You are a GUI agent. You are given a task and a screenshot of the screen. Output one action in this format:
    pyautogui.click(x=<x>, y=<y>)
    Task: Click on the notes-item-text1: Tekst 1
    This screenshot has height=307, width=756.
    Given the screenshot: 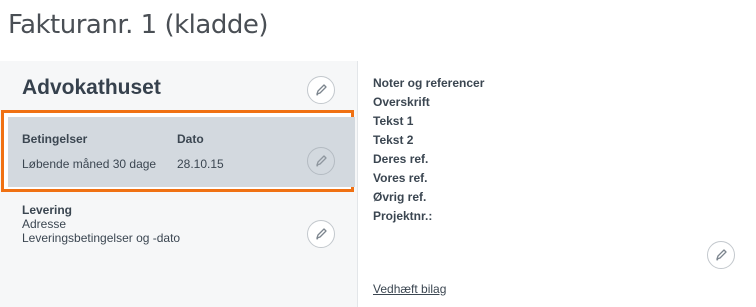 What is the action you would take?
    pyautogui.click(x=393, y=121)
    